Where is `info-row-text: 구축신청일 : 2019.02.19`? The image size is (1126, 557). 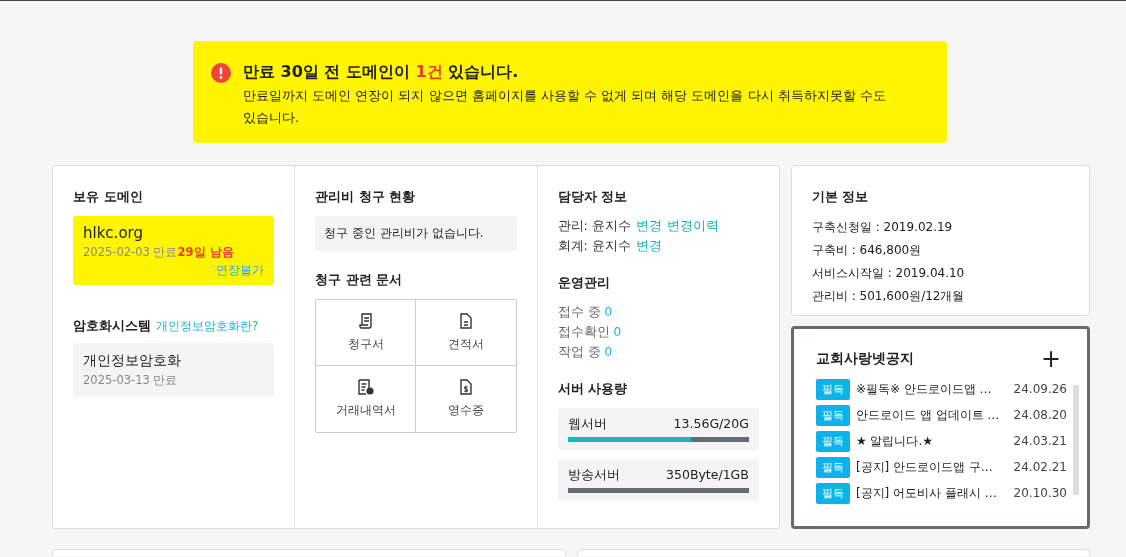 info-row-text: 구축신청일 : 2019.02.19 is located at coordinates (882, 227).